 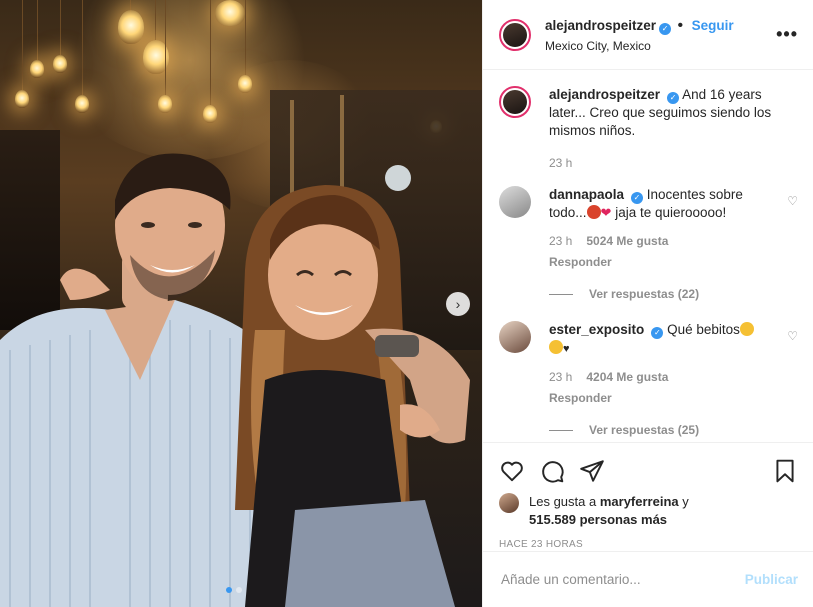 What do you see at coordinates (515, 102) in the screenshot?
I see `caption-author-avatar` at bounding box center [515, 102].